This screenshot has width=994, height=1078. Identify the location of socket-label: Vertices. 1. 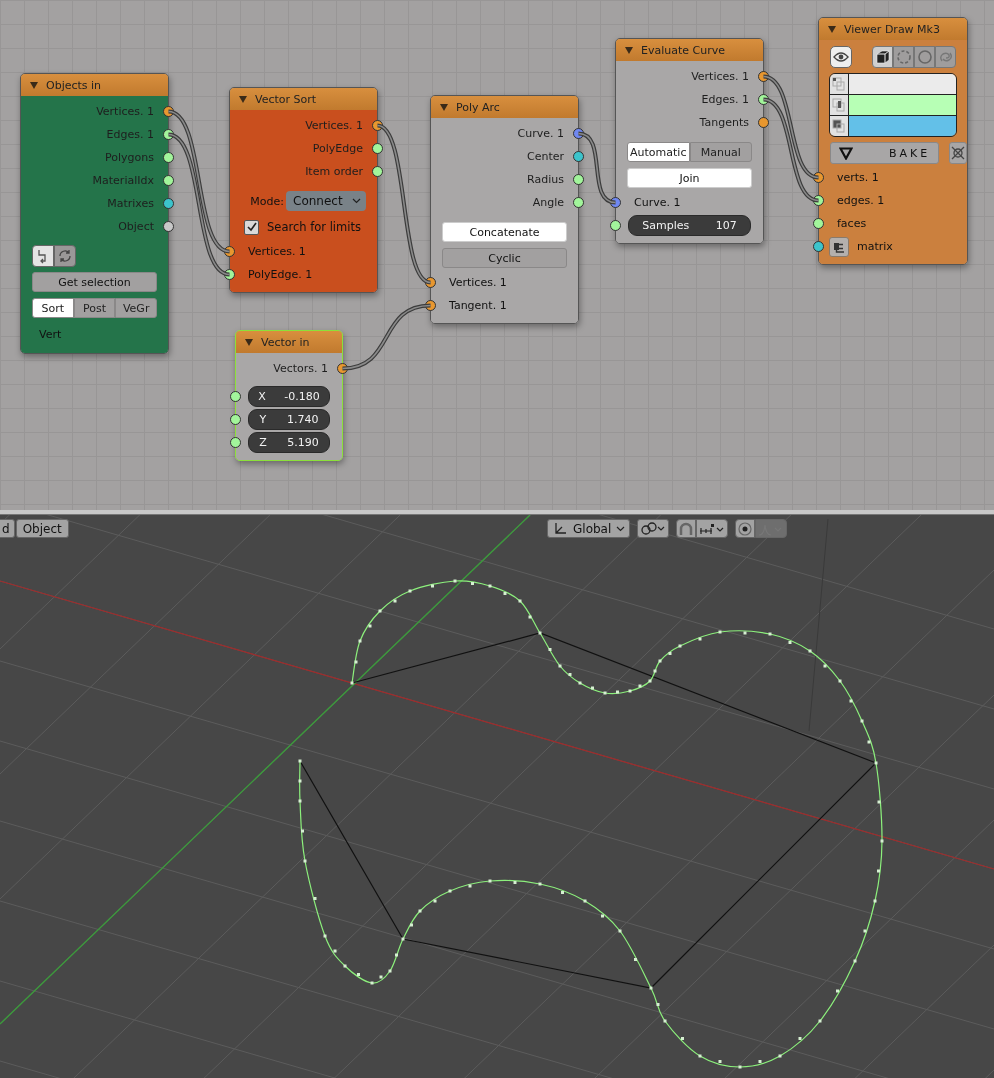
(334, 125).